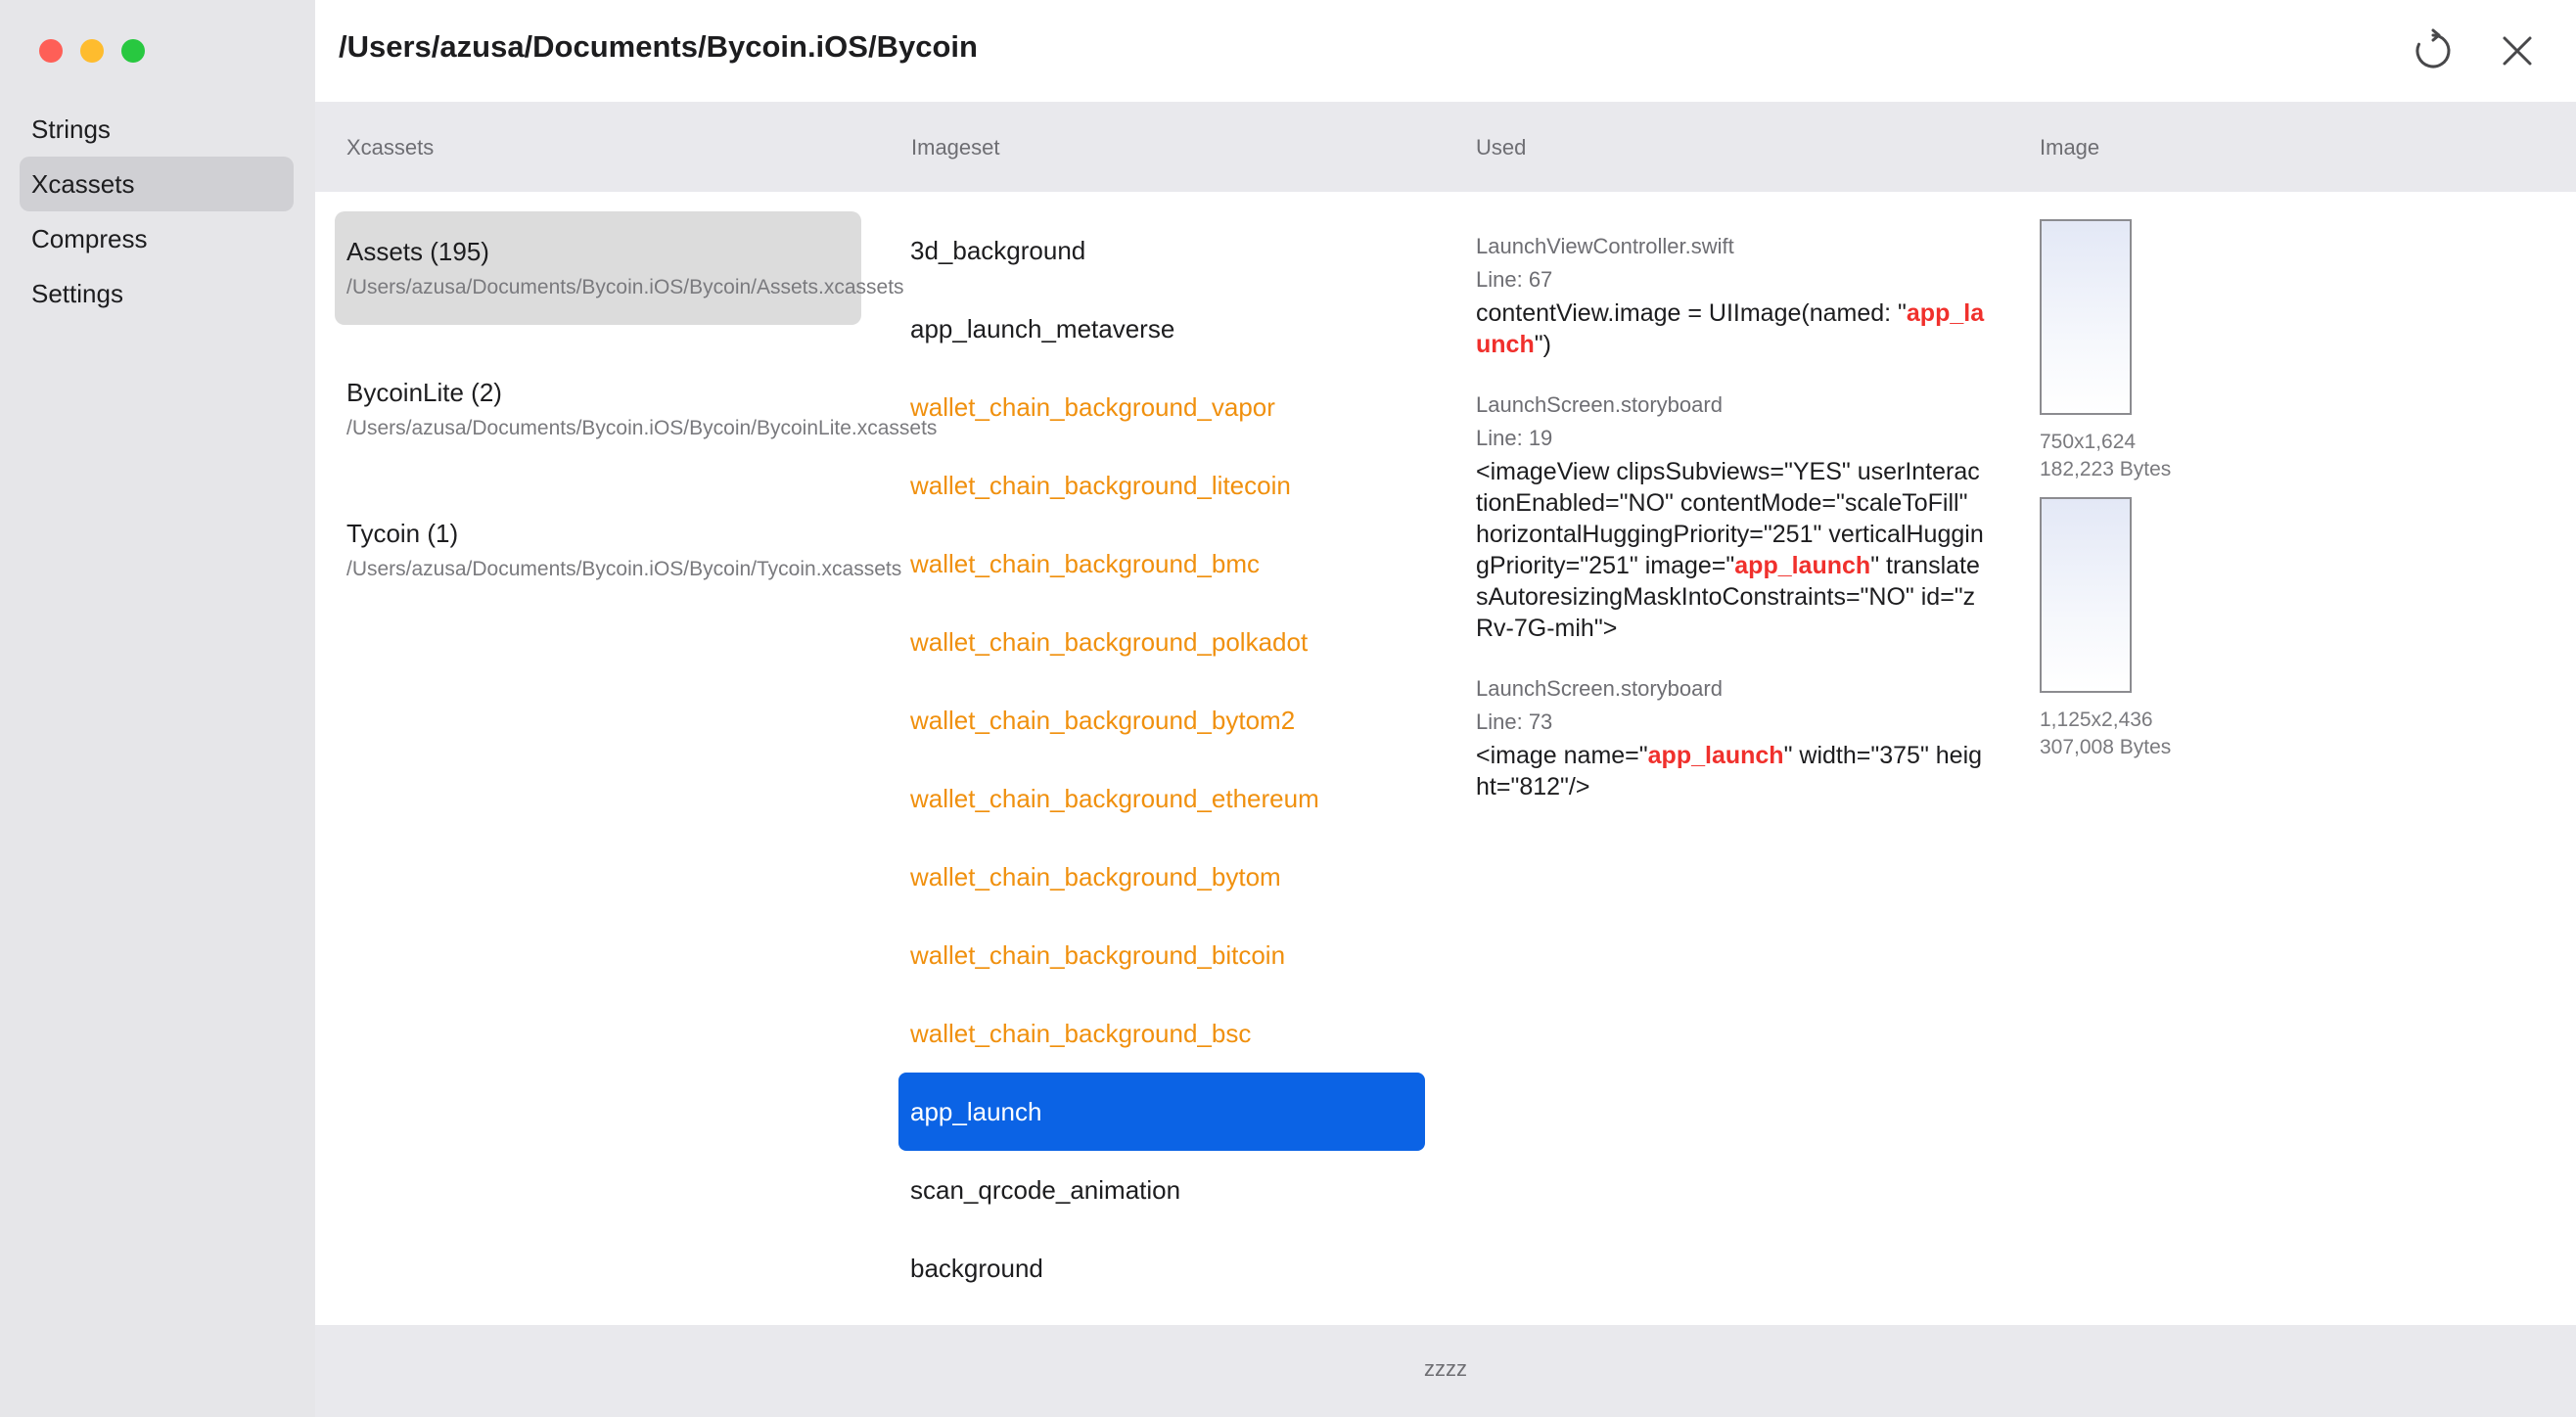 Image resolution: width=2576 pixels, height=1417 pixels. Describe the element at coordinates (2070, 147) in the screenshot. I see `column-header-image: Image` at that location.